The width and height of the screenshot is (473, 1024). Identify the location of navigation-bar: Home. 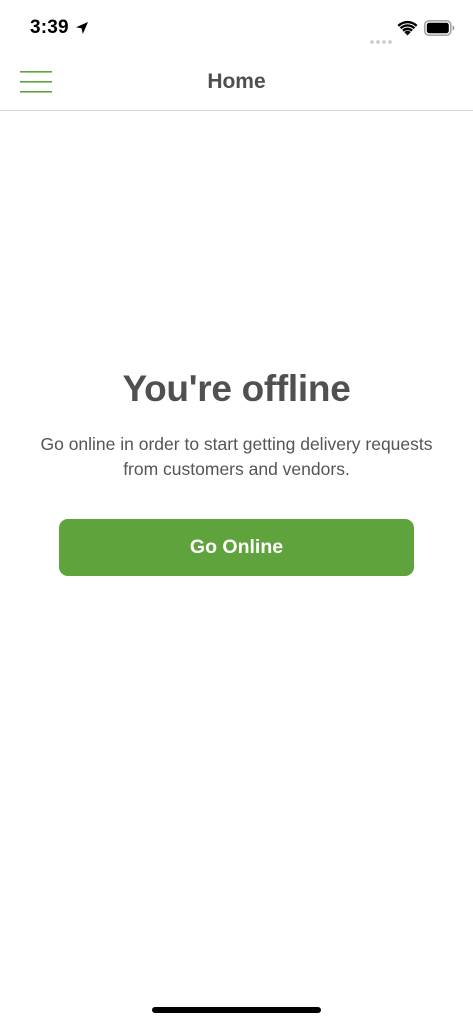
(236, 83).